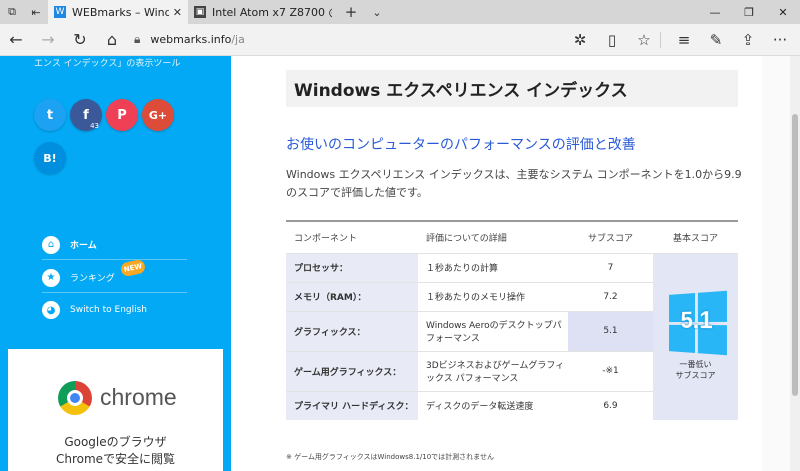  What do you see at coordinates (684, 40) in the screenshot?
I see `hub-icon: ≡` at bounding box center [684, 40].